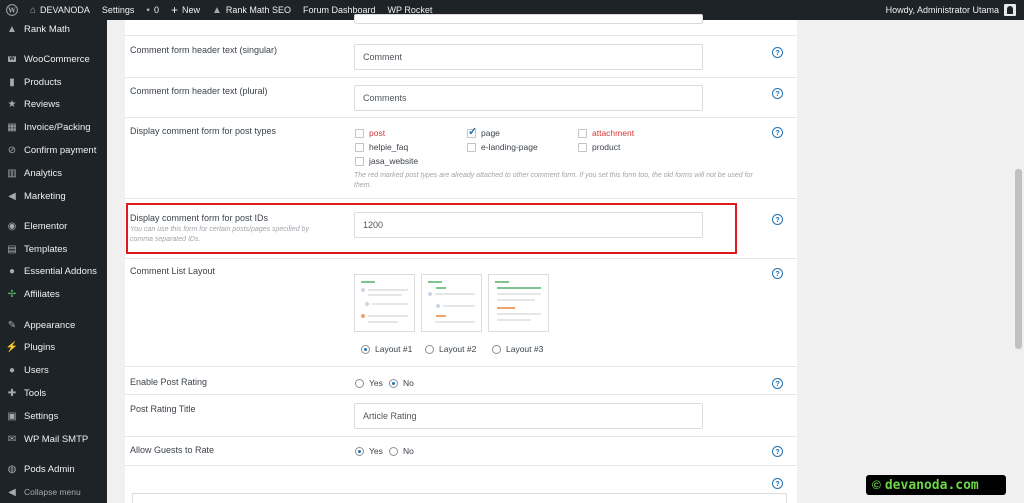 The image size is (1024, 503). What do you see at coordinates (191, 10) in the screenshot?
I see `new-label: New` at bounding box center [191, 10].